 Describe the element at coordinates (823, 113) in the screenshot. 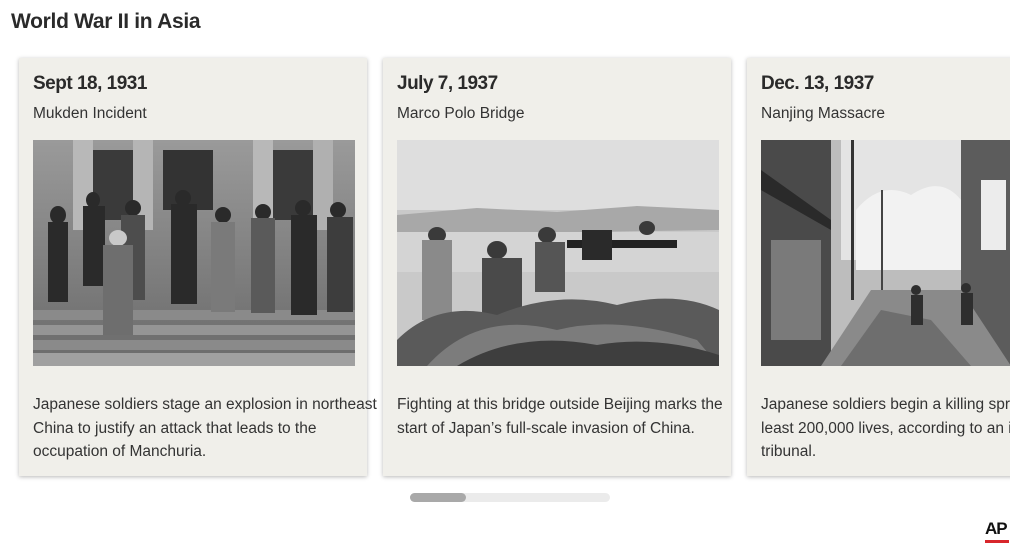

I see `card-event-title: Nanjing Massacre` at that location.